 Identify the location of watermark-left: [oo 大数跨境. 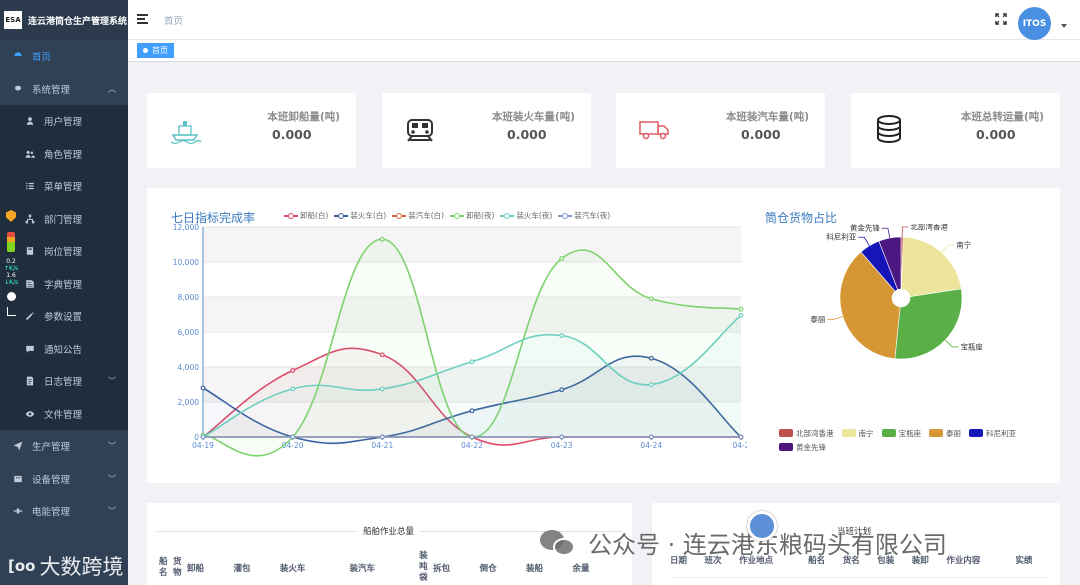
(66, 567).